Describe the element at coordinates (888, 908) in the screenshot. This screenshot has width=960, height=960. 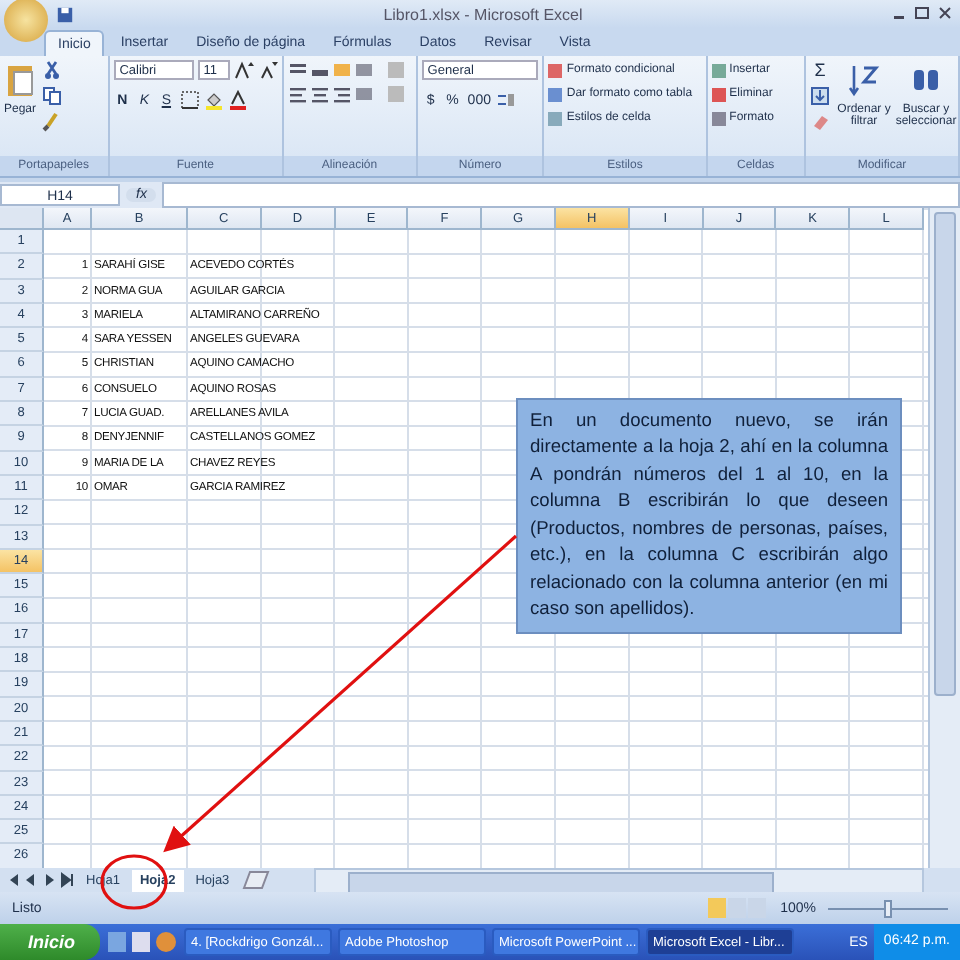
I see `zoom-thumb` at that location.